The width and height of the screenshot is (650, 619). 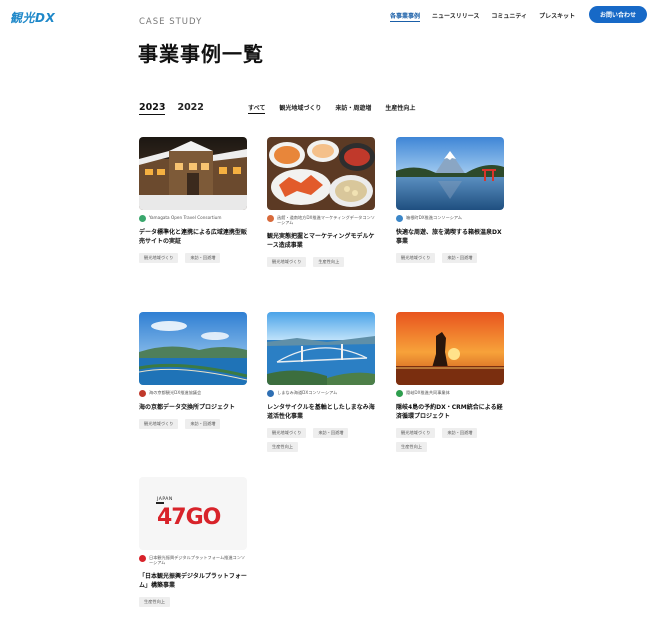 What do you see at coordinates (331, 108) in the screenshot?
I see `category-filter: すべて 観光地域づくり 来訪・周遊増 生産性向上` at bounding box center [331, 108].